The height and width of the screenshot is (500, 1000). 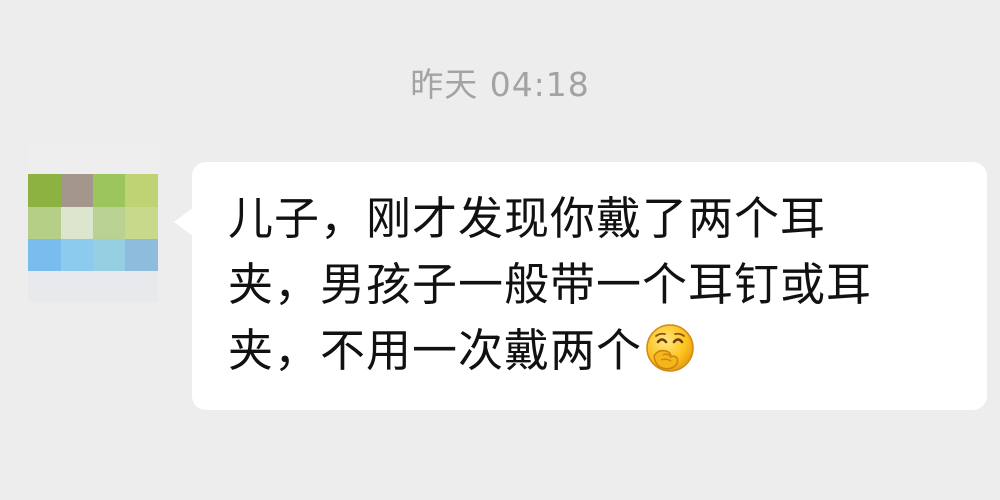 I want to click on message-line: 夹，男孩子一般带一个耳钉或耳, so click(x=550, y=284).